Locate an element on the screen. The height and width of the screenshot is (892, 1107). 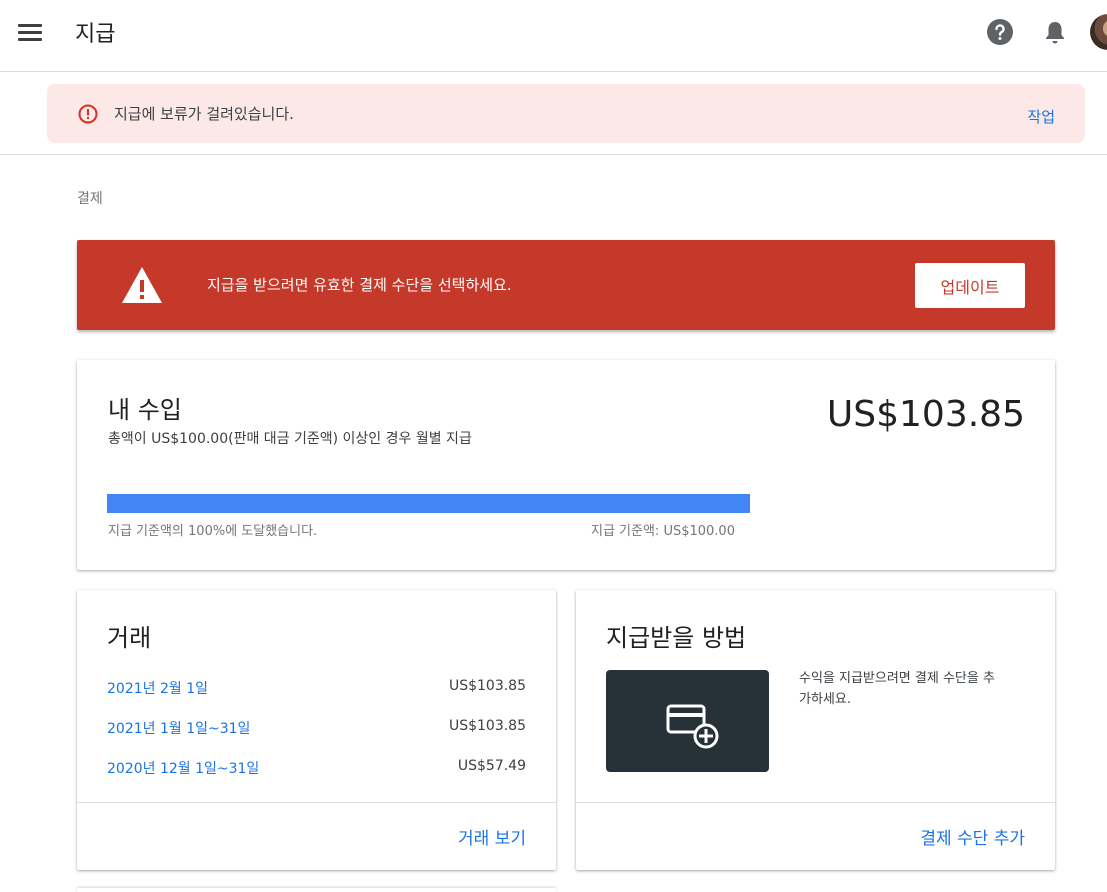
payment-method-description: 수익을 지급받으려면 결제 수단을 추가하세요. is located at coordinates (897, 689).